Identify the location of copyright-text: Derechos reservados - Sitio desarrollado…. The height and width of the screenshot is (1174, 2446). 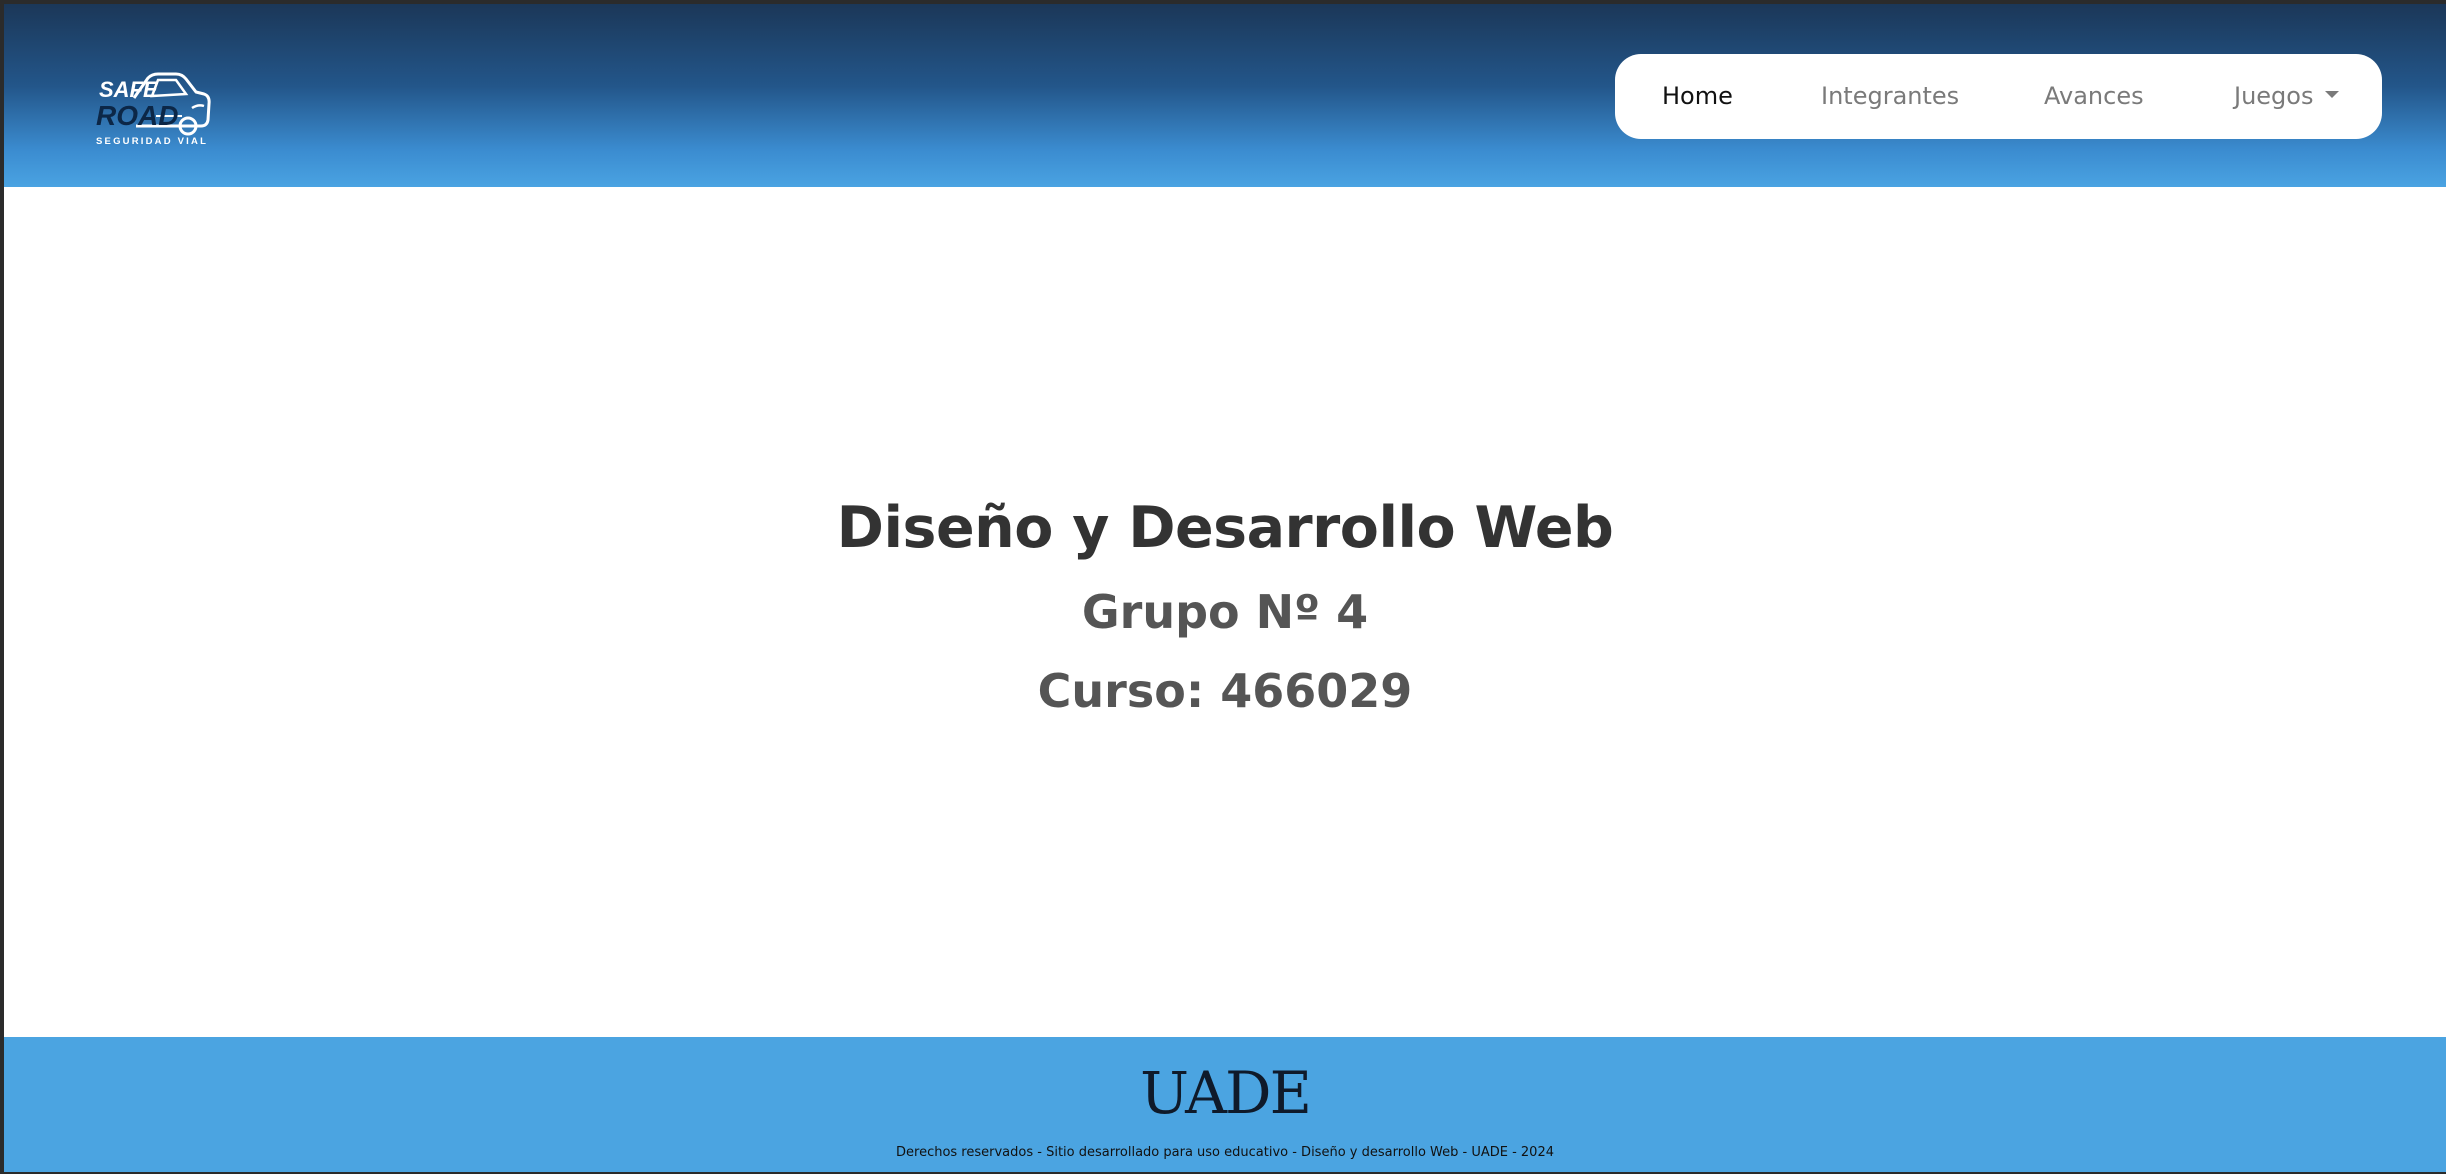
(1225, 1152).